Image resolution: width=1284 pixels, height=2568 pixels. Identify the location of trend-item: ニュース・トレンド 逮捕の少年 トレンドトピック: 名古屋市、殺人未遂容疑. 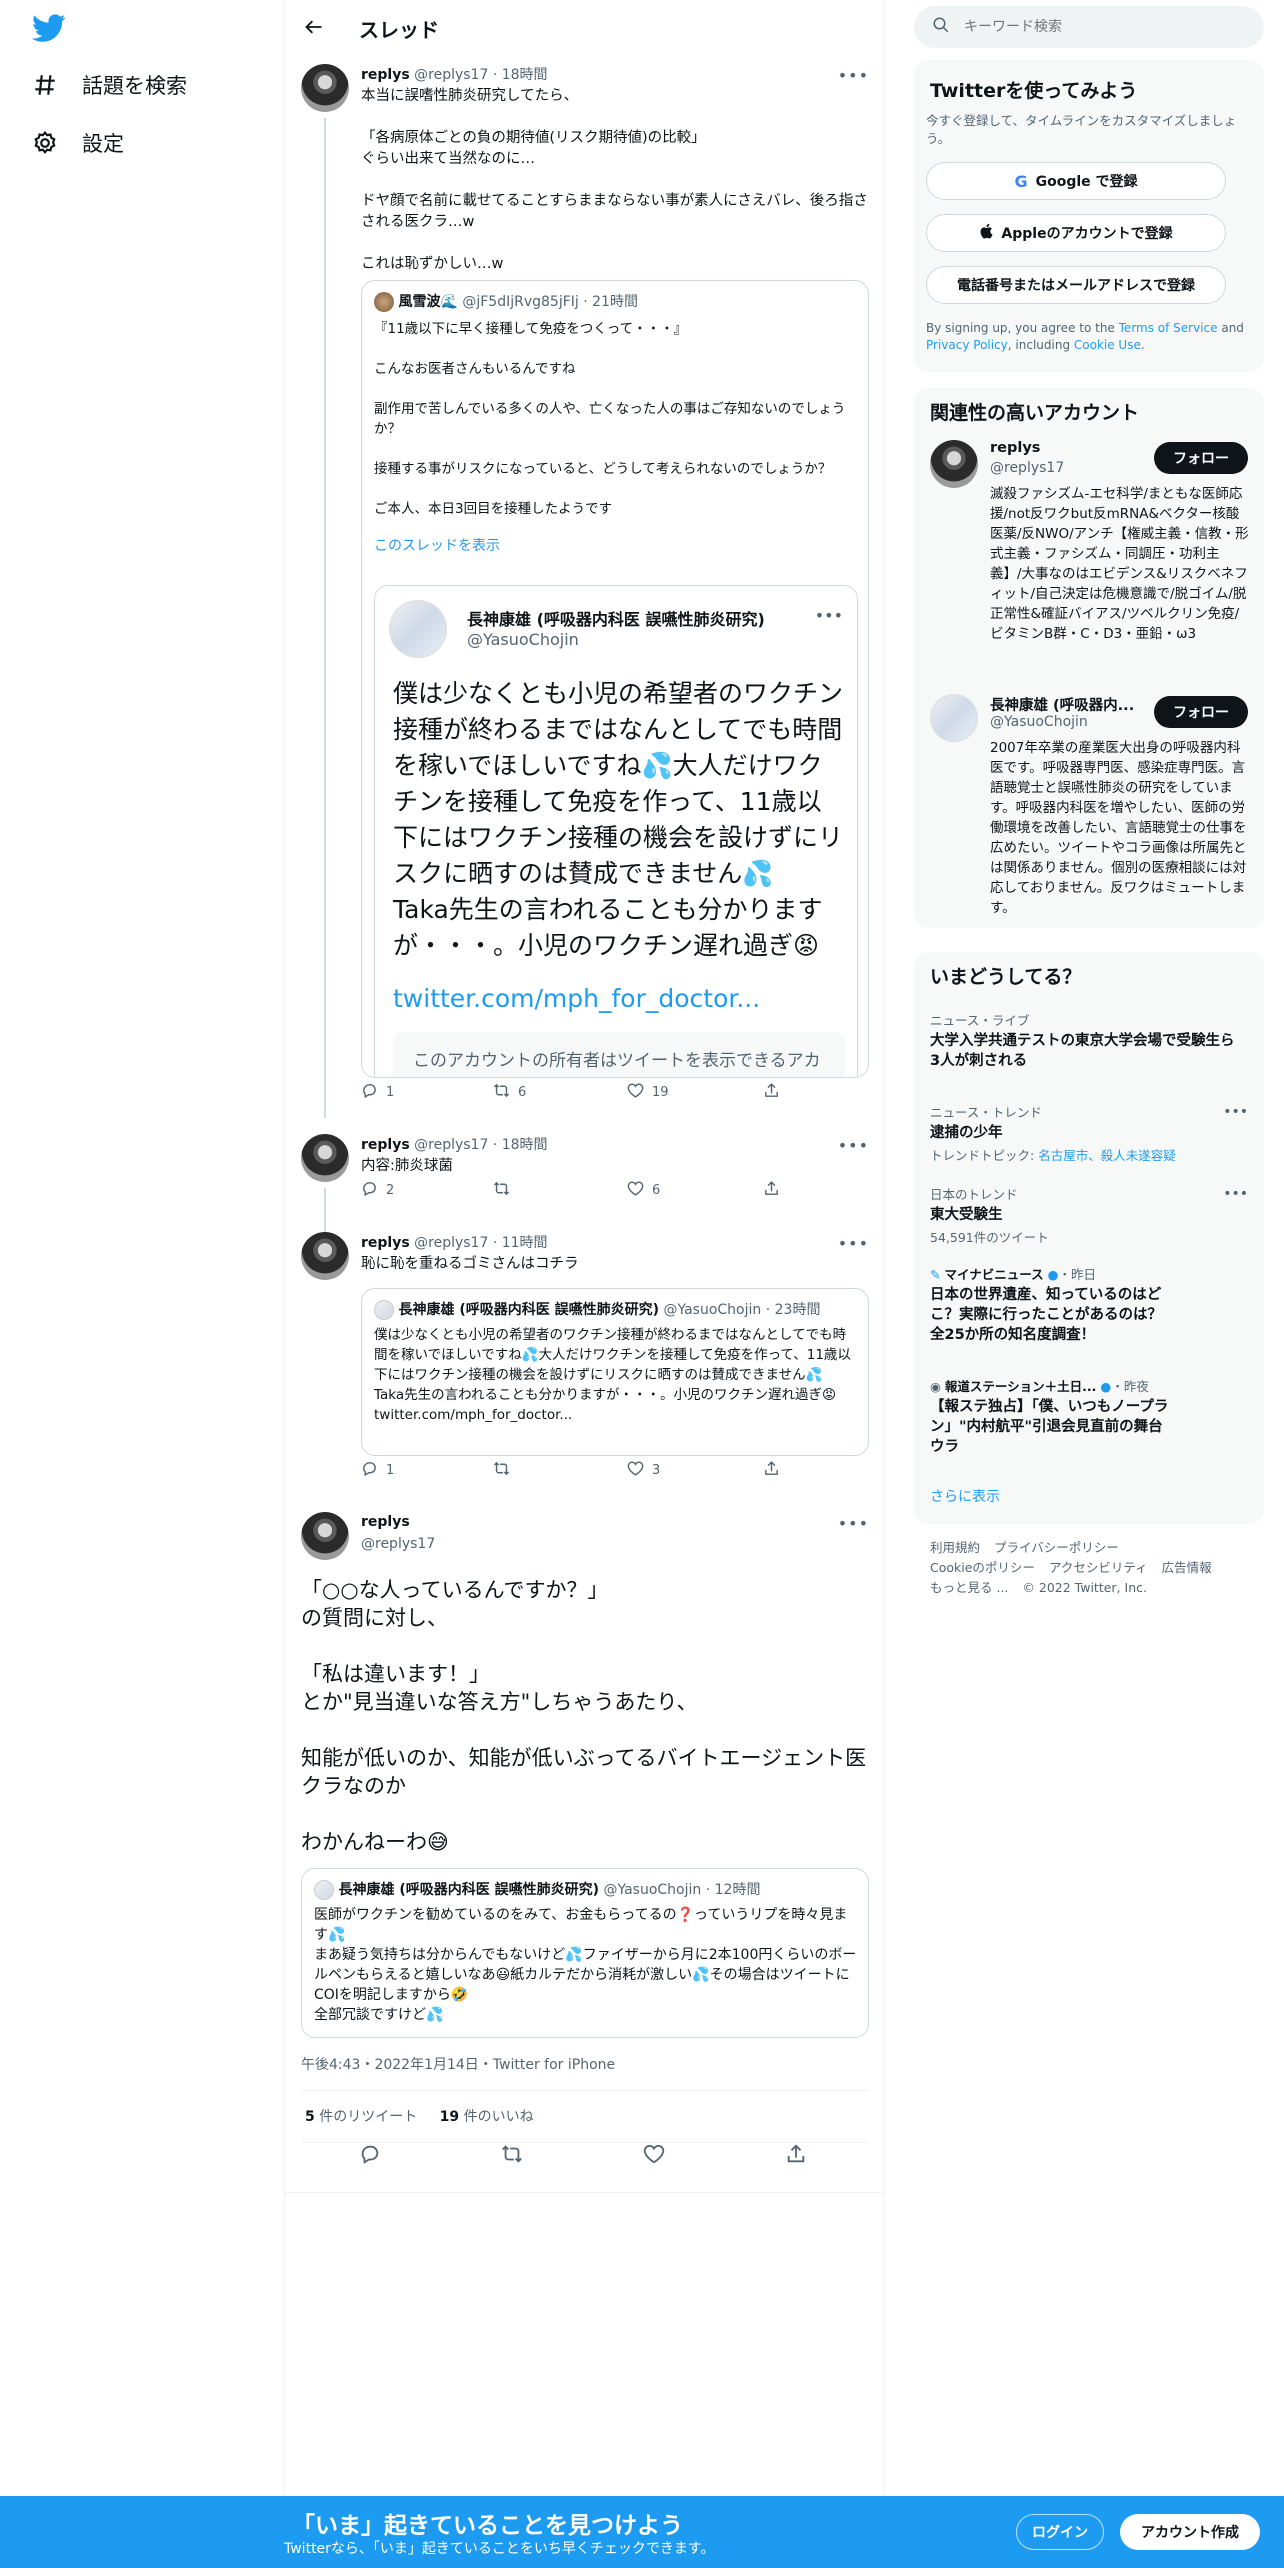
(1085, 1133).